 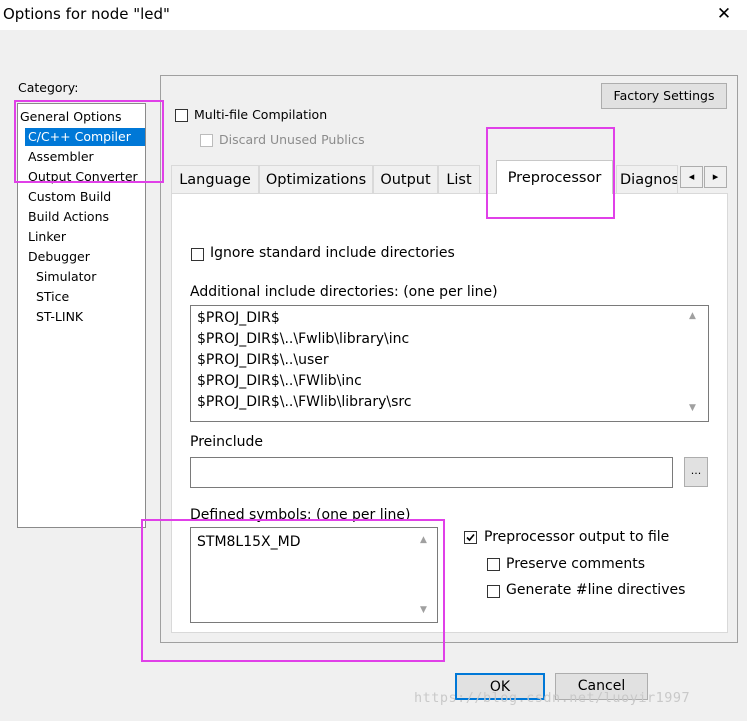 What do you see at coordinates (550, 173) in the screenshot?
I see `highlight-box-preprocessor-tab` at bounding box center [550, 173].